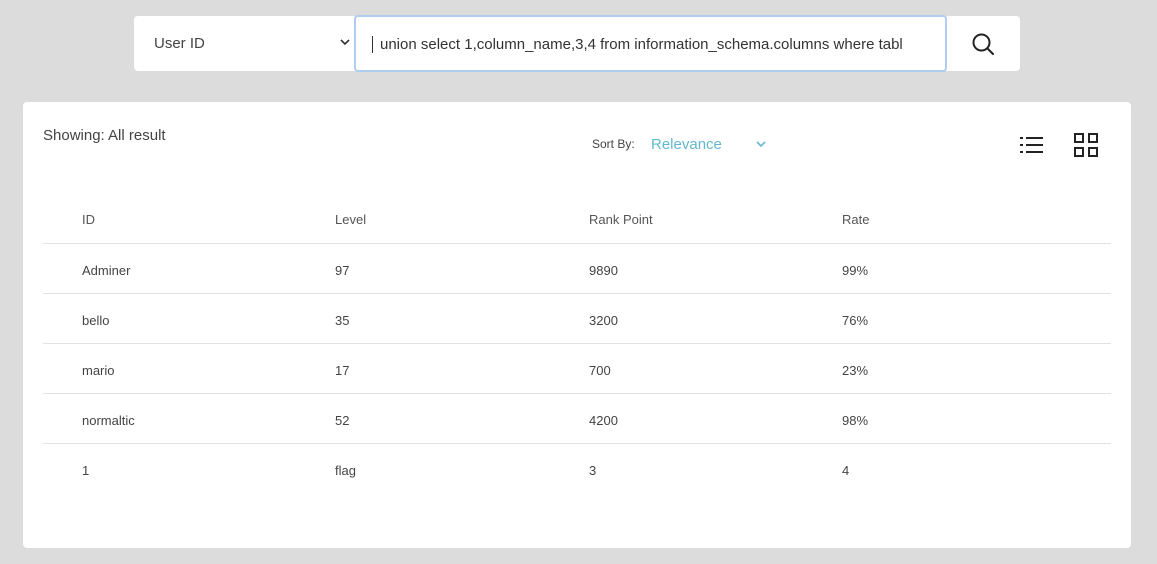 The image size is (1157, 564). I want to click on search-icon, so click(983, 44).